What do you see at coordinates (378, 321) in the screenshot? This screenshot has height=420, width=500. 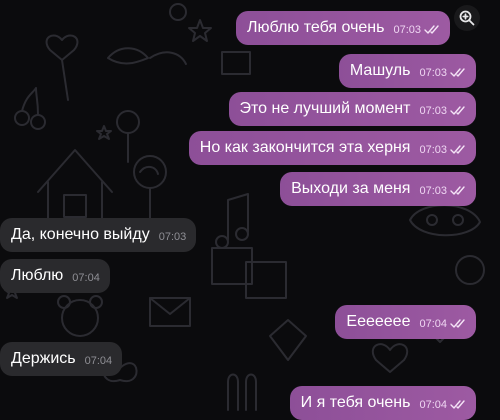 I see `message-text: Ееееееe` at bounding box center [378, 321].